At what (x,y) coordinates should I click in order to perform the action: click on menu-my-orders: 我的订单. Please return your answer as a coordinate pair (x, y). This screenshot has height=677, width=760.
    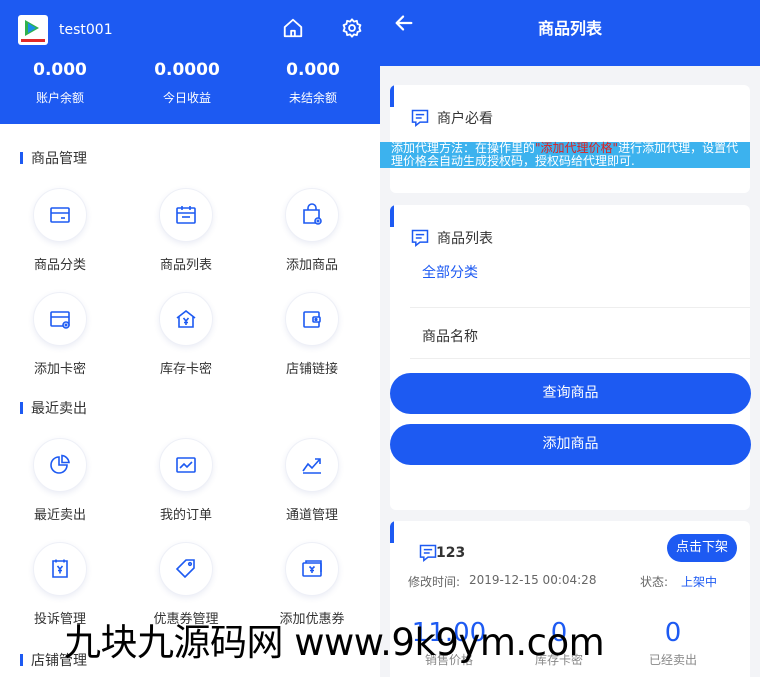
    Looking at the image, I should click on (186, 480).